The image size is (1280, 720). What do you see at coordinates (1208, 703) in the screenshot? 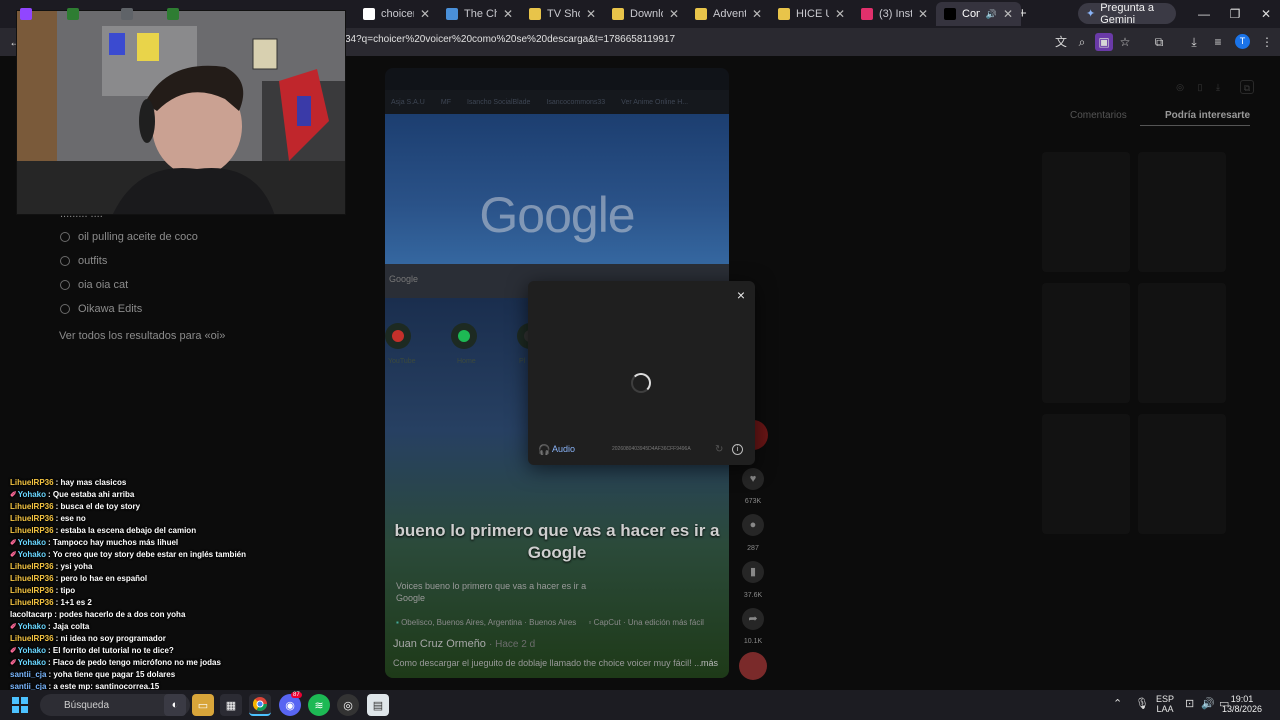
I see `volume-icon: 🔊` at bounding box center [1208, 703].